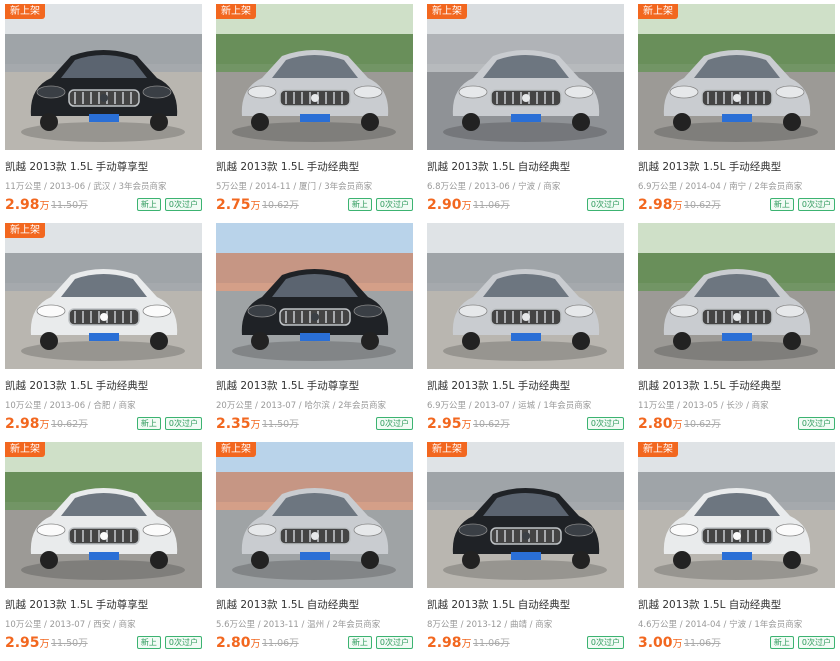 The image size is (840, 661). I want to click on price-row: 3.00万 11.06万 新上 0次过户, so click(736, 643).